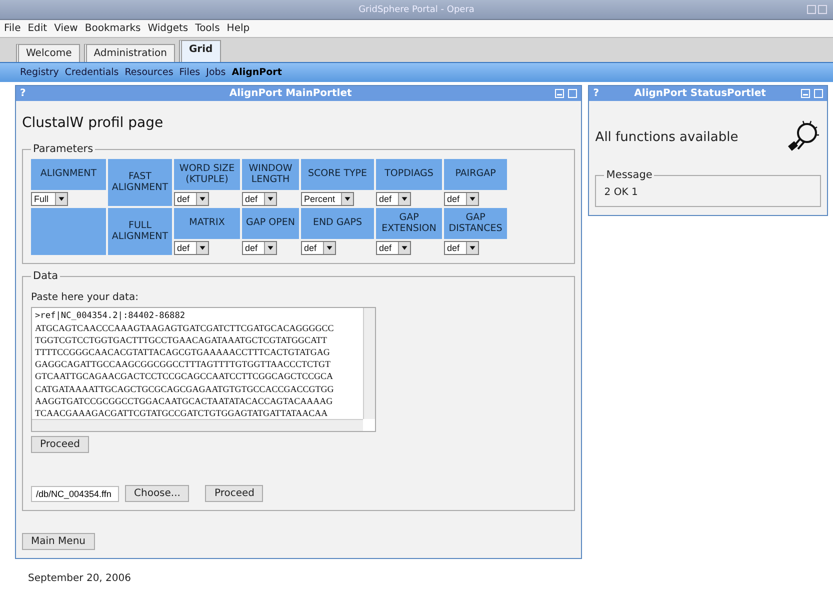  I want to click on message-text: 2 OK 1, so click(621, 192).